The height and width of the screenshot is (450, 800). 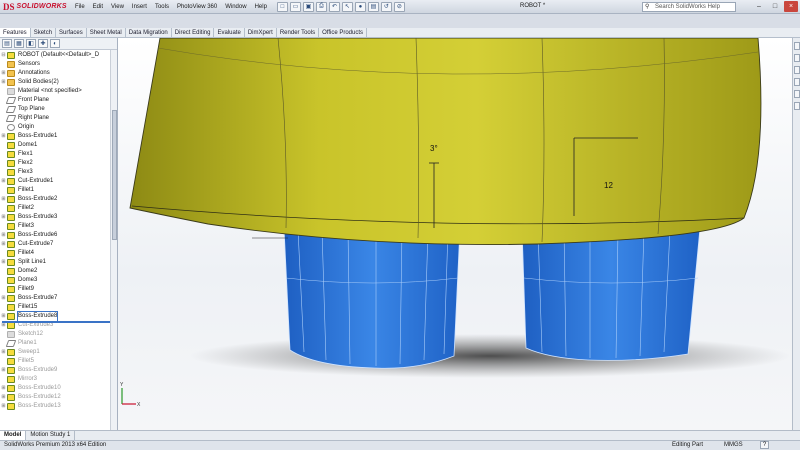 I want to click on tree-item: Dome2, so click(x=58, y=271).